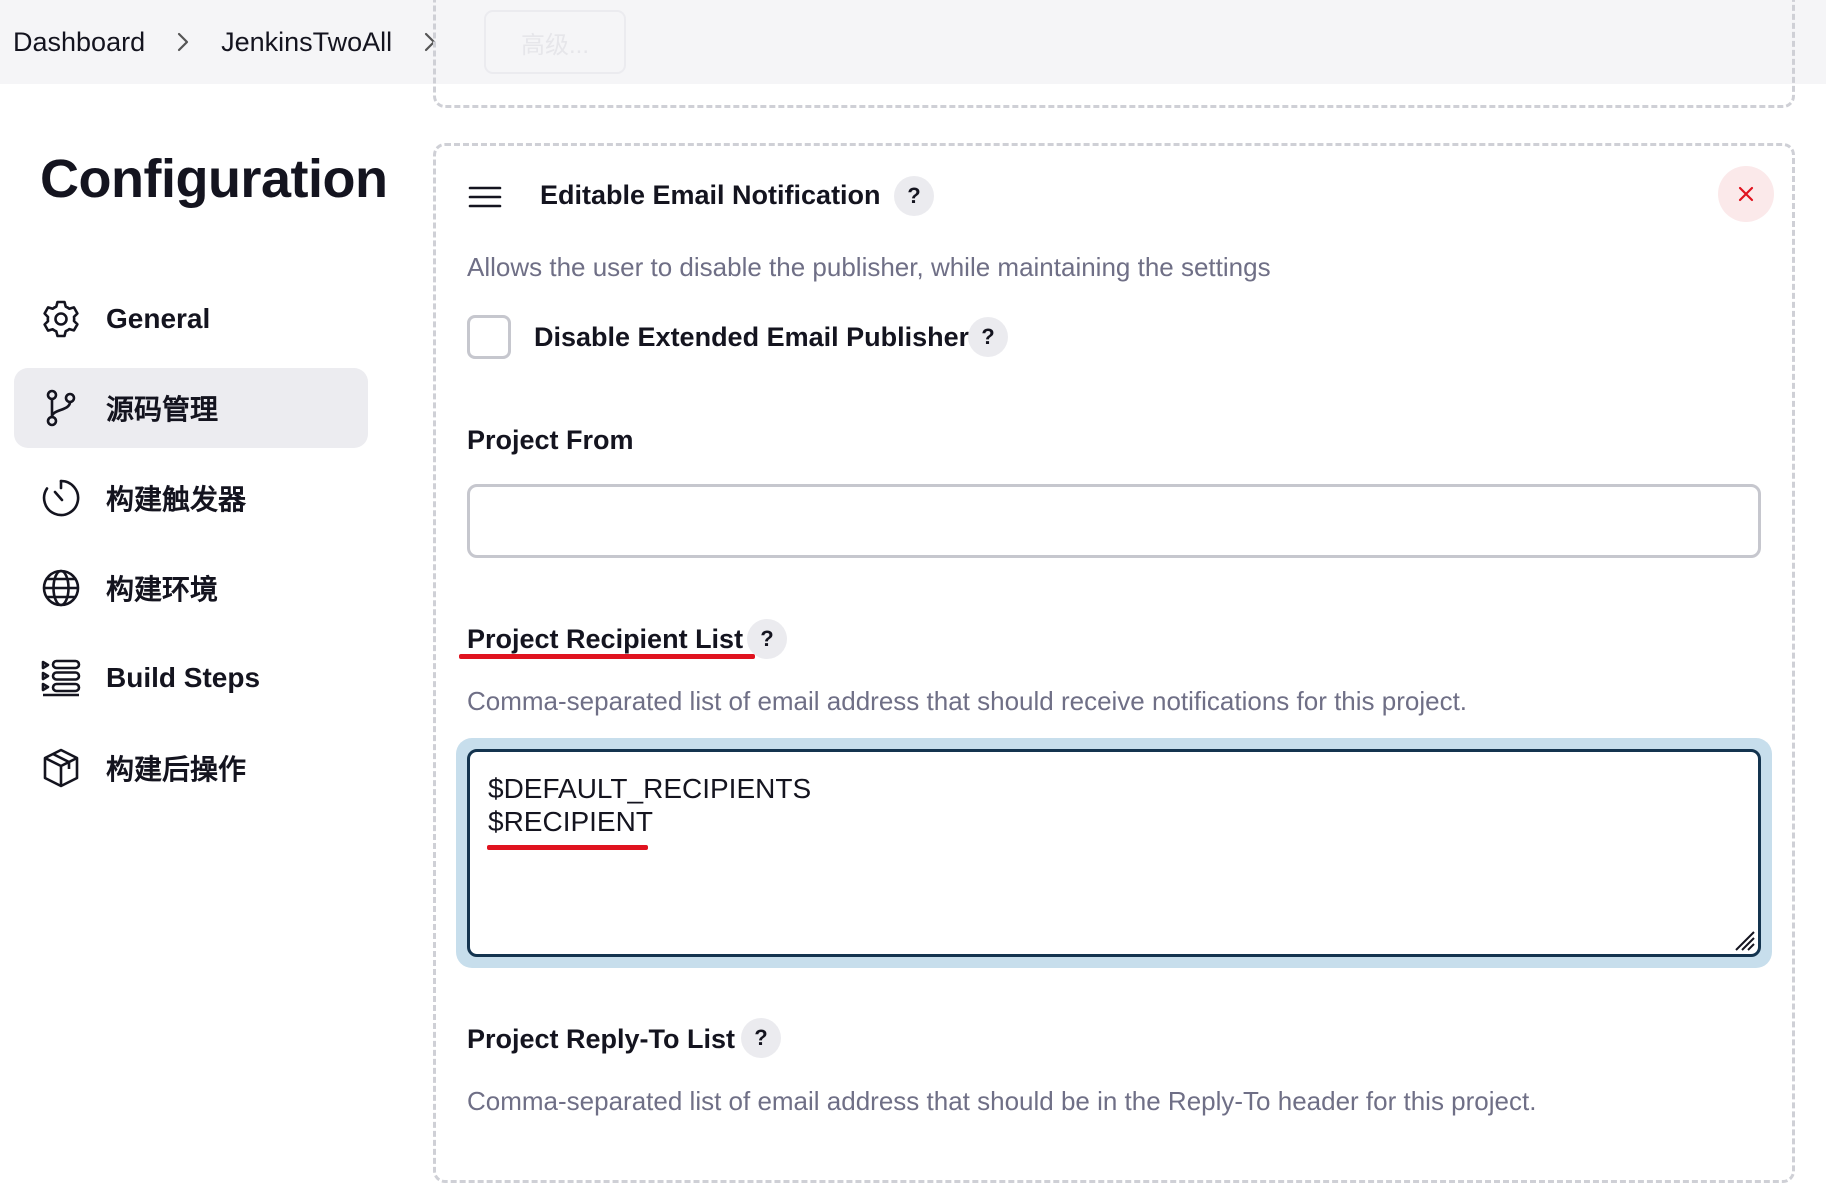  I want to click on chevron-right-icon, so click(183, 42).